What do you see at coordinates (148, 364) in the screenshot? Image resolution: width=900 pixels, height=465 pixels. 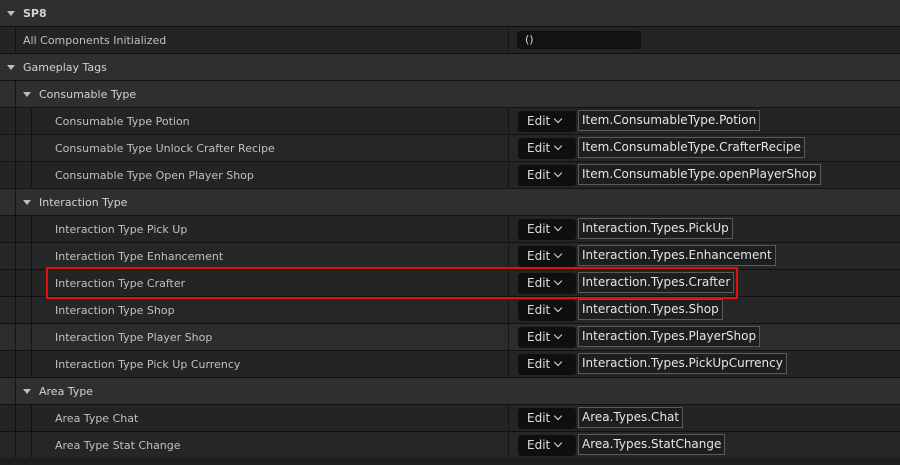 I see `property-label: Interaction Type Pick Up Currency` at bounding box center [148, 364].